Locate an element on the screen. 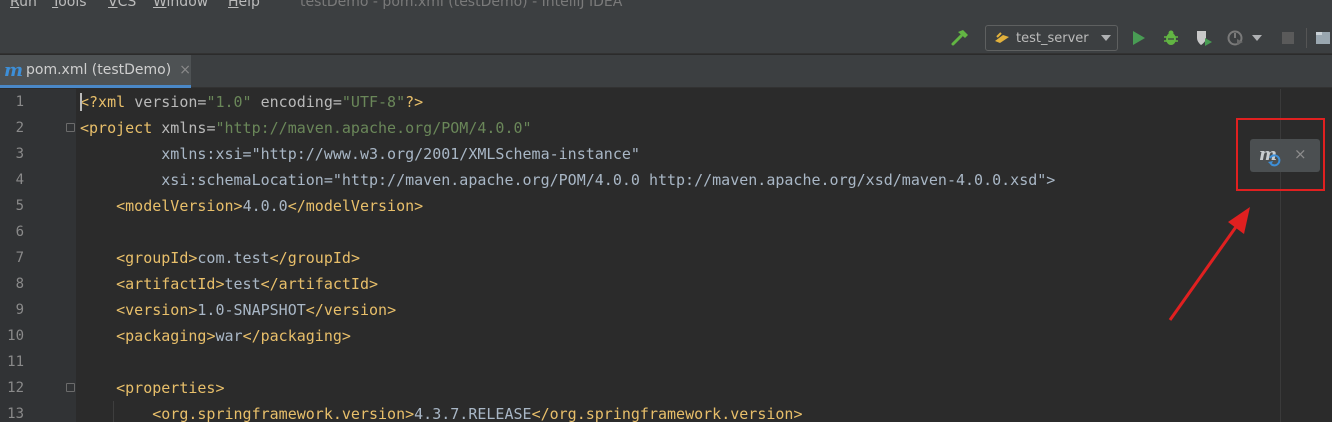 The width and height of the screenshot is (1332, 422). debug-button is located at coordinates (1171, 38).